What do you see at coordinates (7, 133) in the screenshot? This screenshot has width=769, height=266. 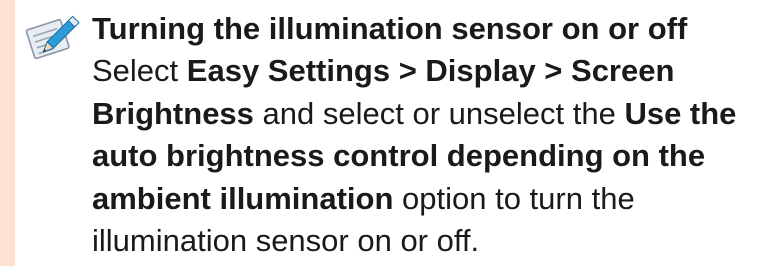 I see `side-accent-band` at bounding box center [7, 133].